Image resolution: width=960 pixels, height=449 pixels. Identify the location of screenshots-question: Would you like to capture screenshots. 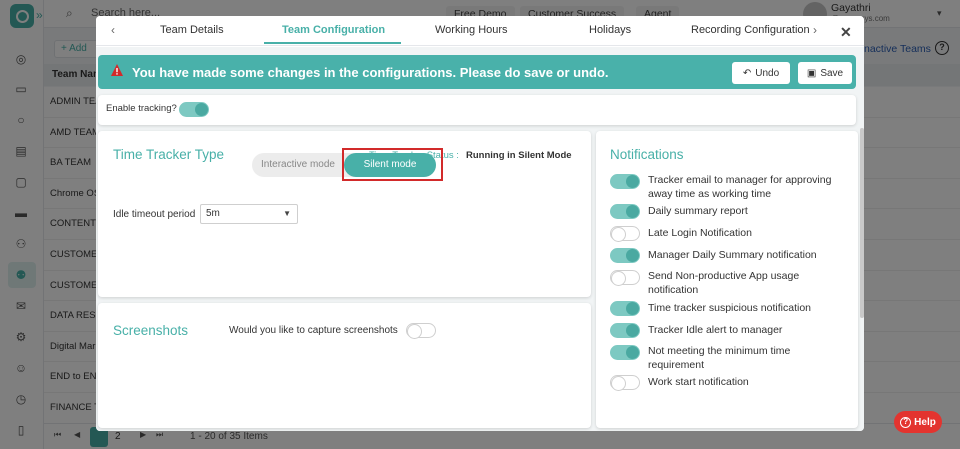
(313, 330).